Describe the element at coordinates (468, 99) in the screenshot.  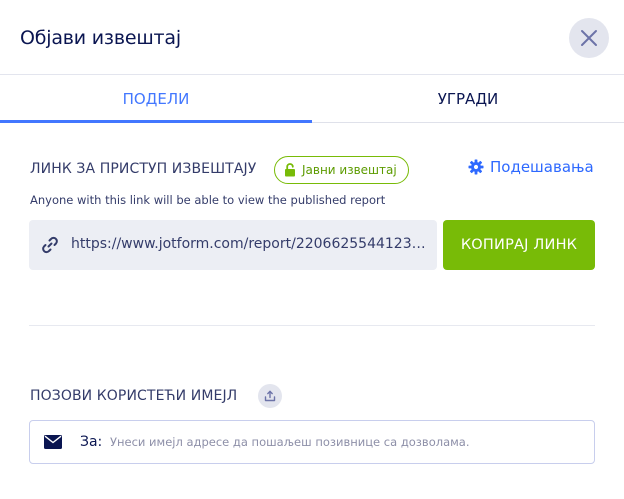
I see `tab-embed: УГРАДИ` at that location.